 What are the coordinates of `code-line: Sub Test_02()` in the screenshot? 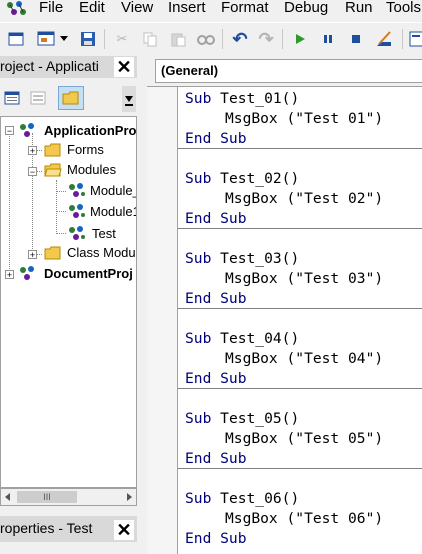 It's located at (242, 179).